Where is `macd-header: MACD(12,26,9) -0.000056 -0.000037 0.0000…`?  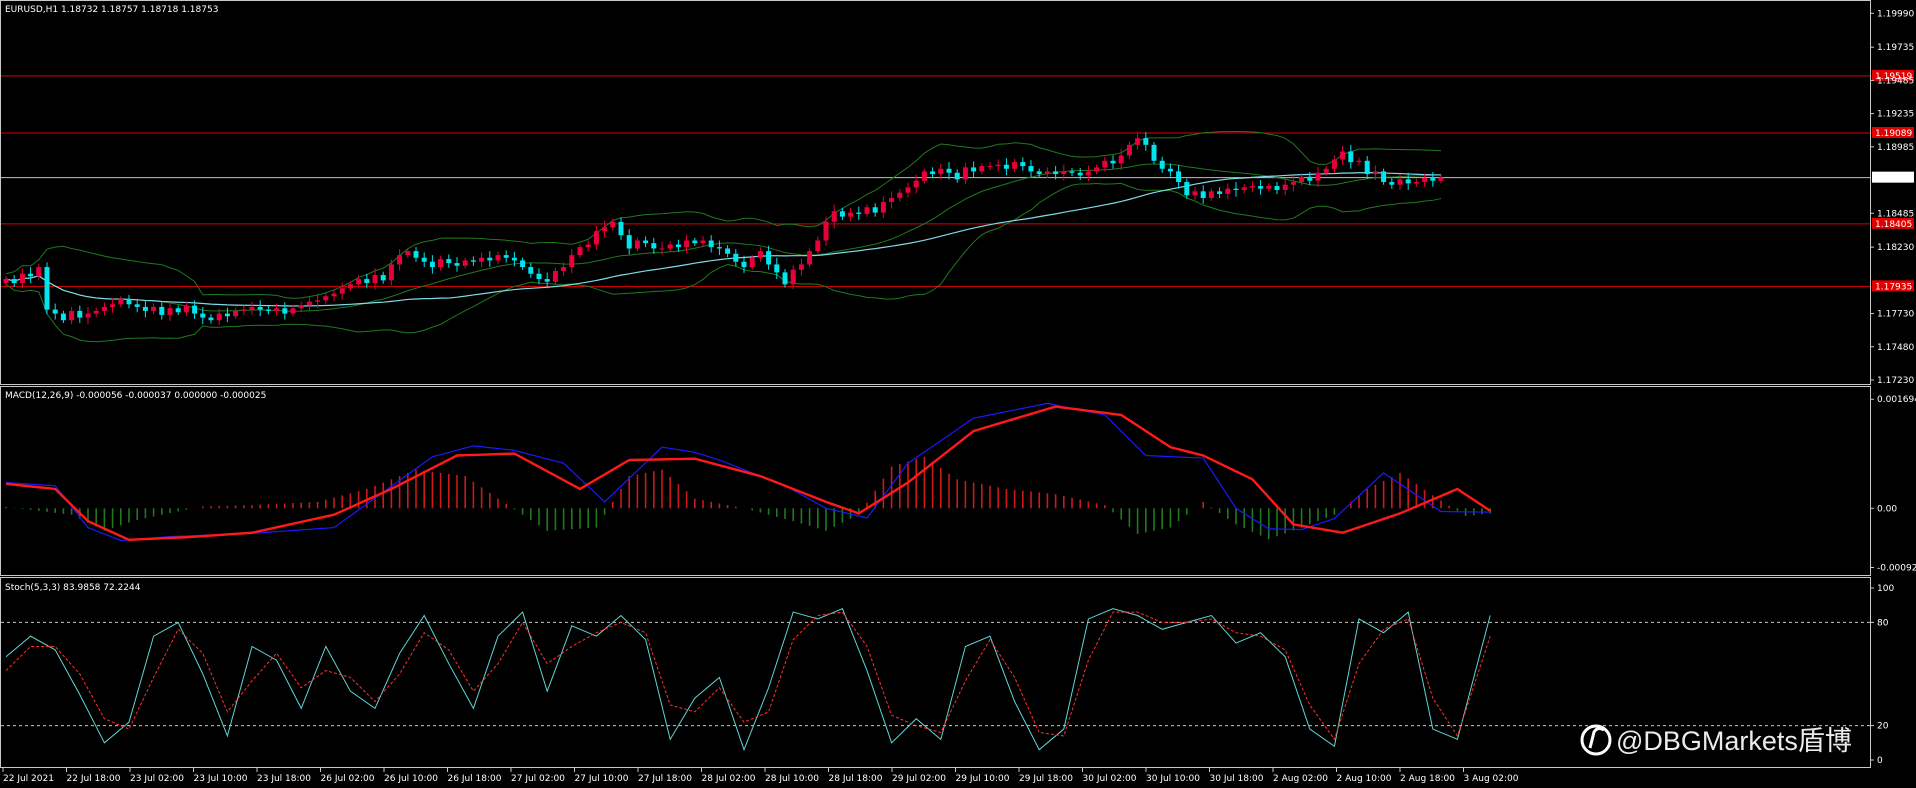 macd-header: MACD(12,26,9) -0.000056 -0.000037 0.0000… is located at coordinates (135, 396).